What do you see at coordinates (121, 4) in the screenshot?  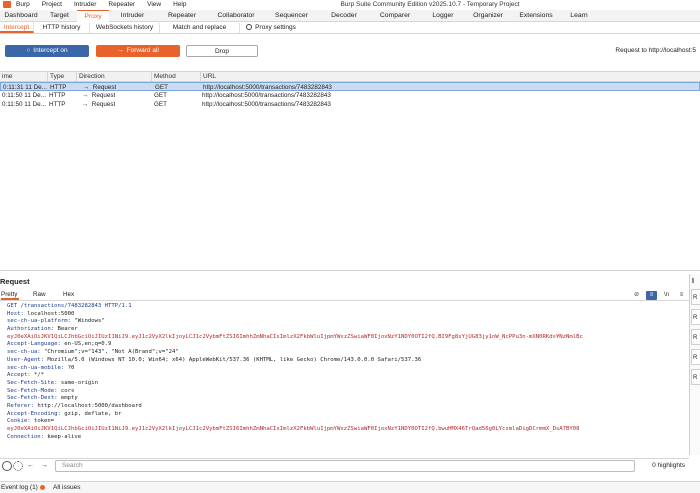 I see `menu-repeater: Repeater` at bounding box center [121, 4].